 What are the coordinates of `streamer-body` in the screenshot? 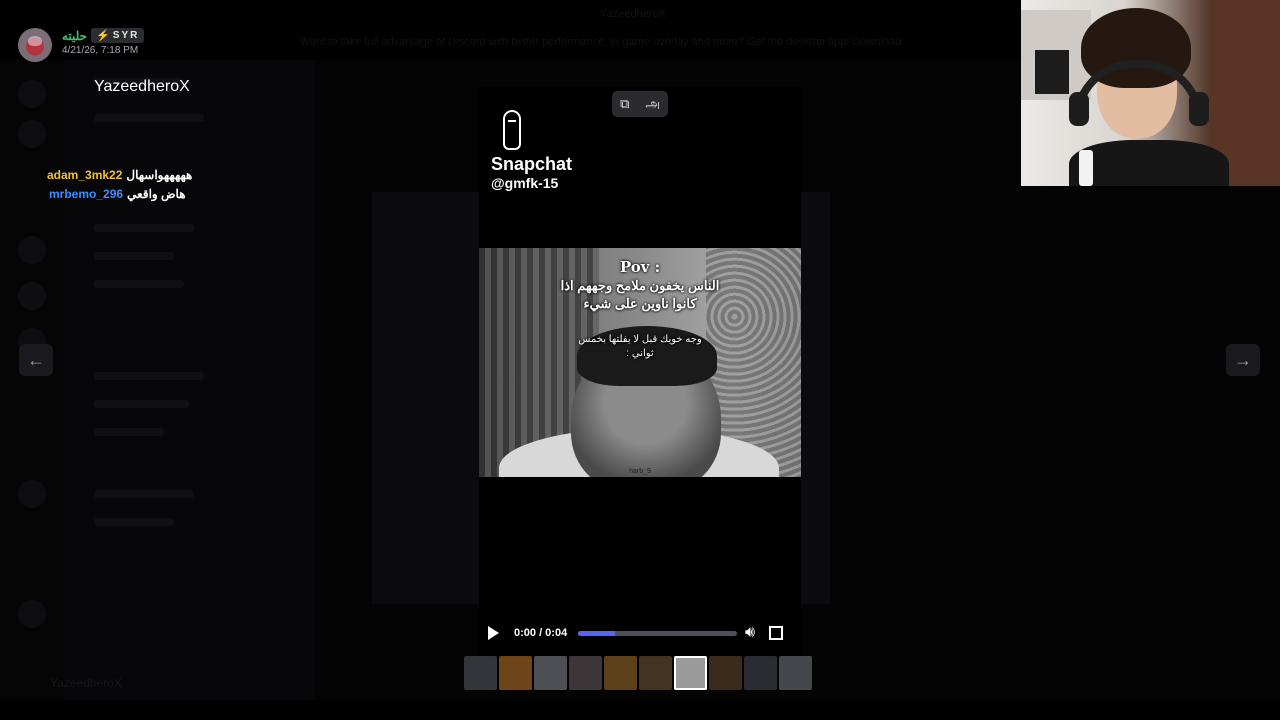 It's located at (1149, 163).